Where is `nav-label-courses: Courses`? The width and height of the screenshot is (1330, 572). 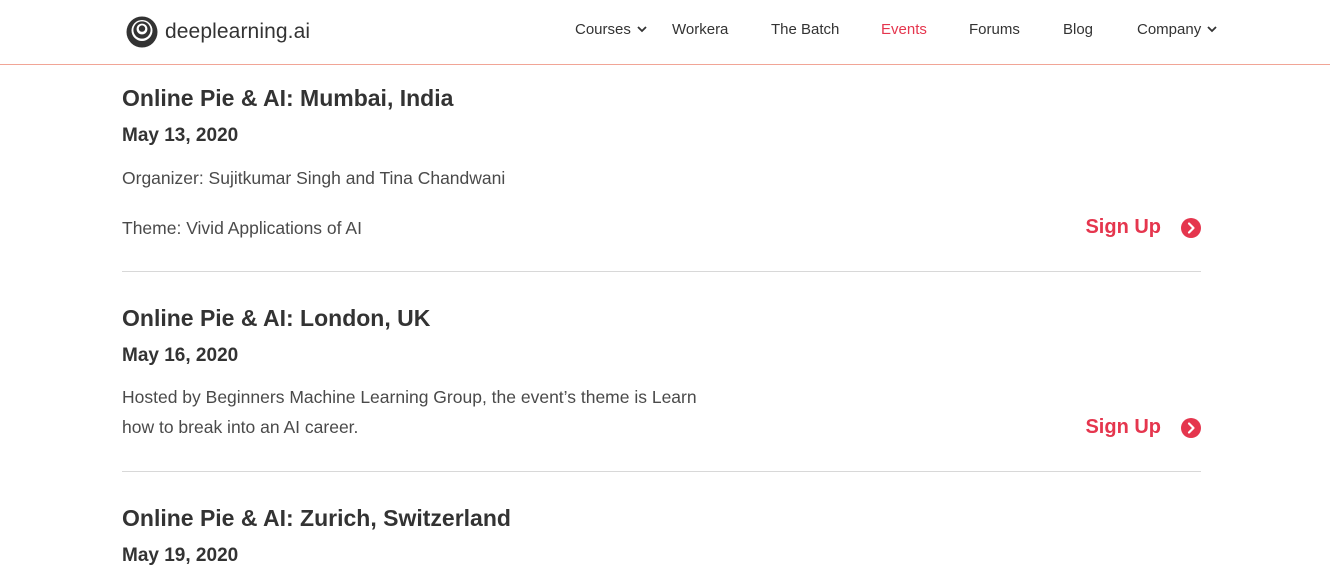
nav-label-courses: Courses is located at coordinates (603, 29).